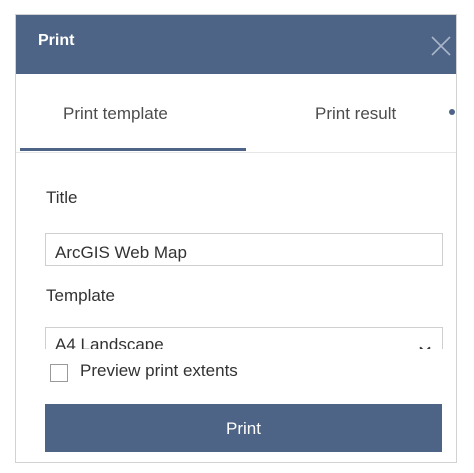  I want to click on print-button: Print, so click(243, 428).